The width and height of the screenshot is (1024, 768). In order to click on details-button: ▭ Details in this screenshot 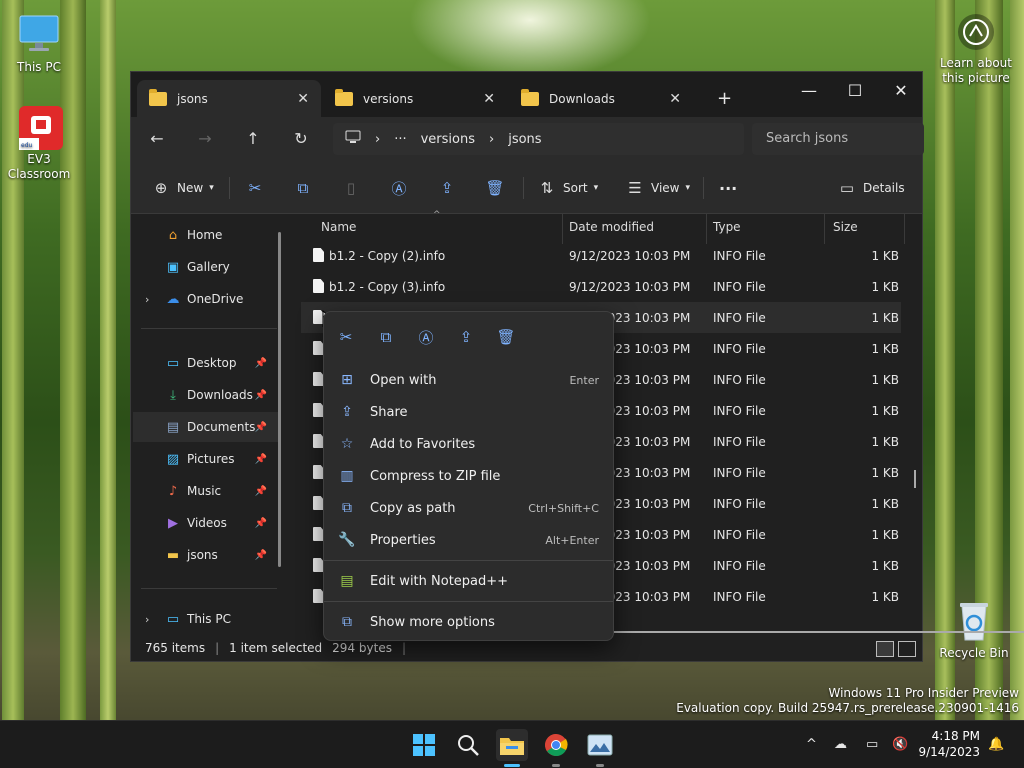, I will do `click(871, 188)`.